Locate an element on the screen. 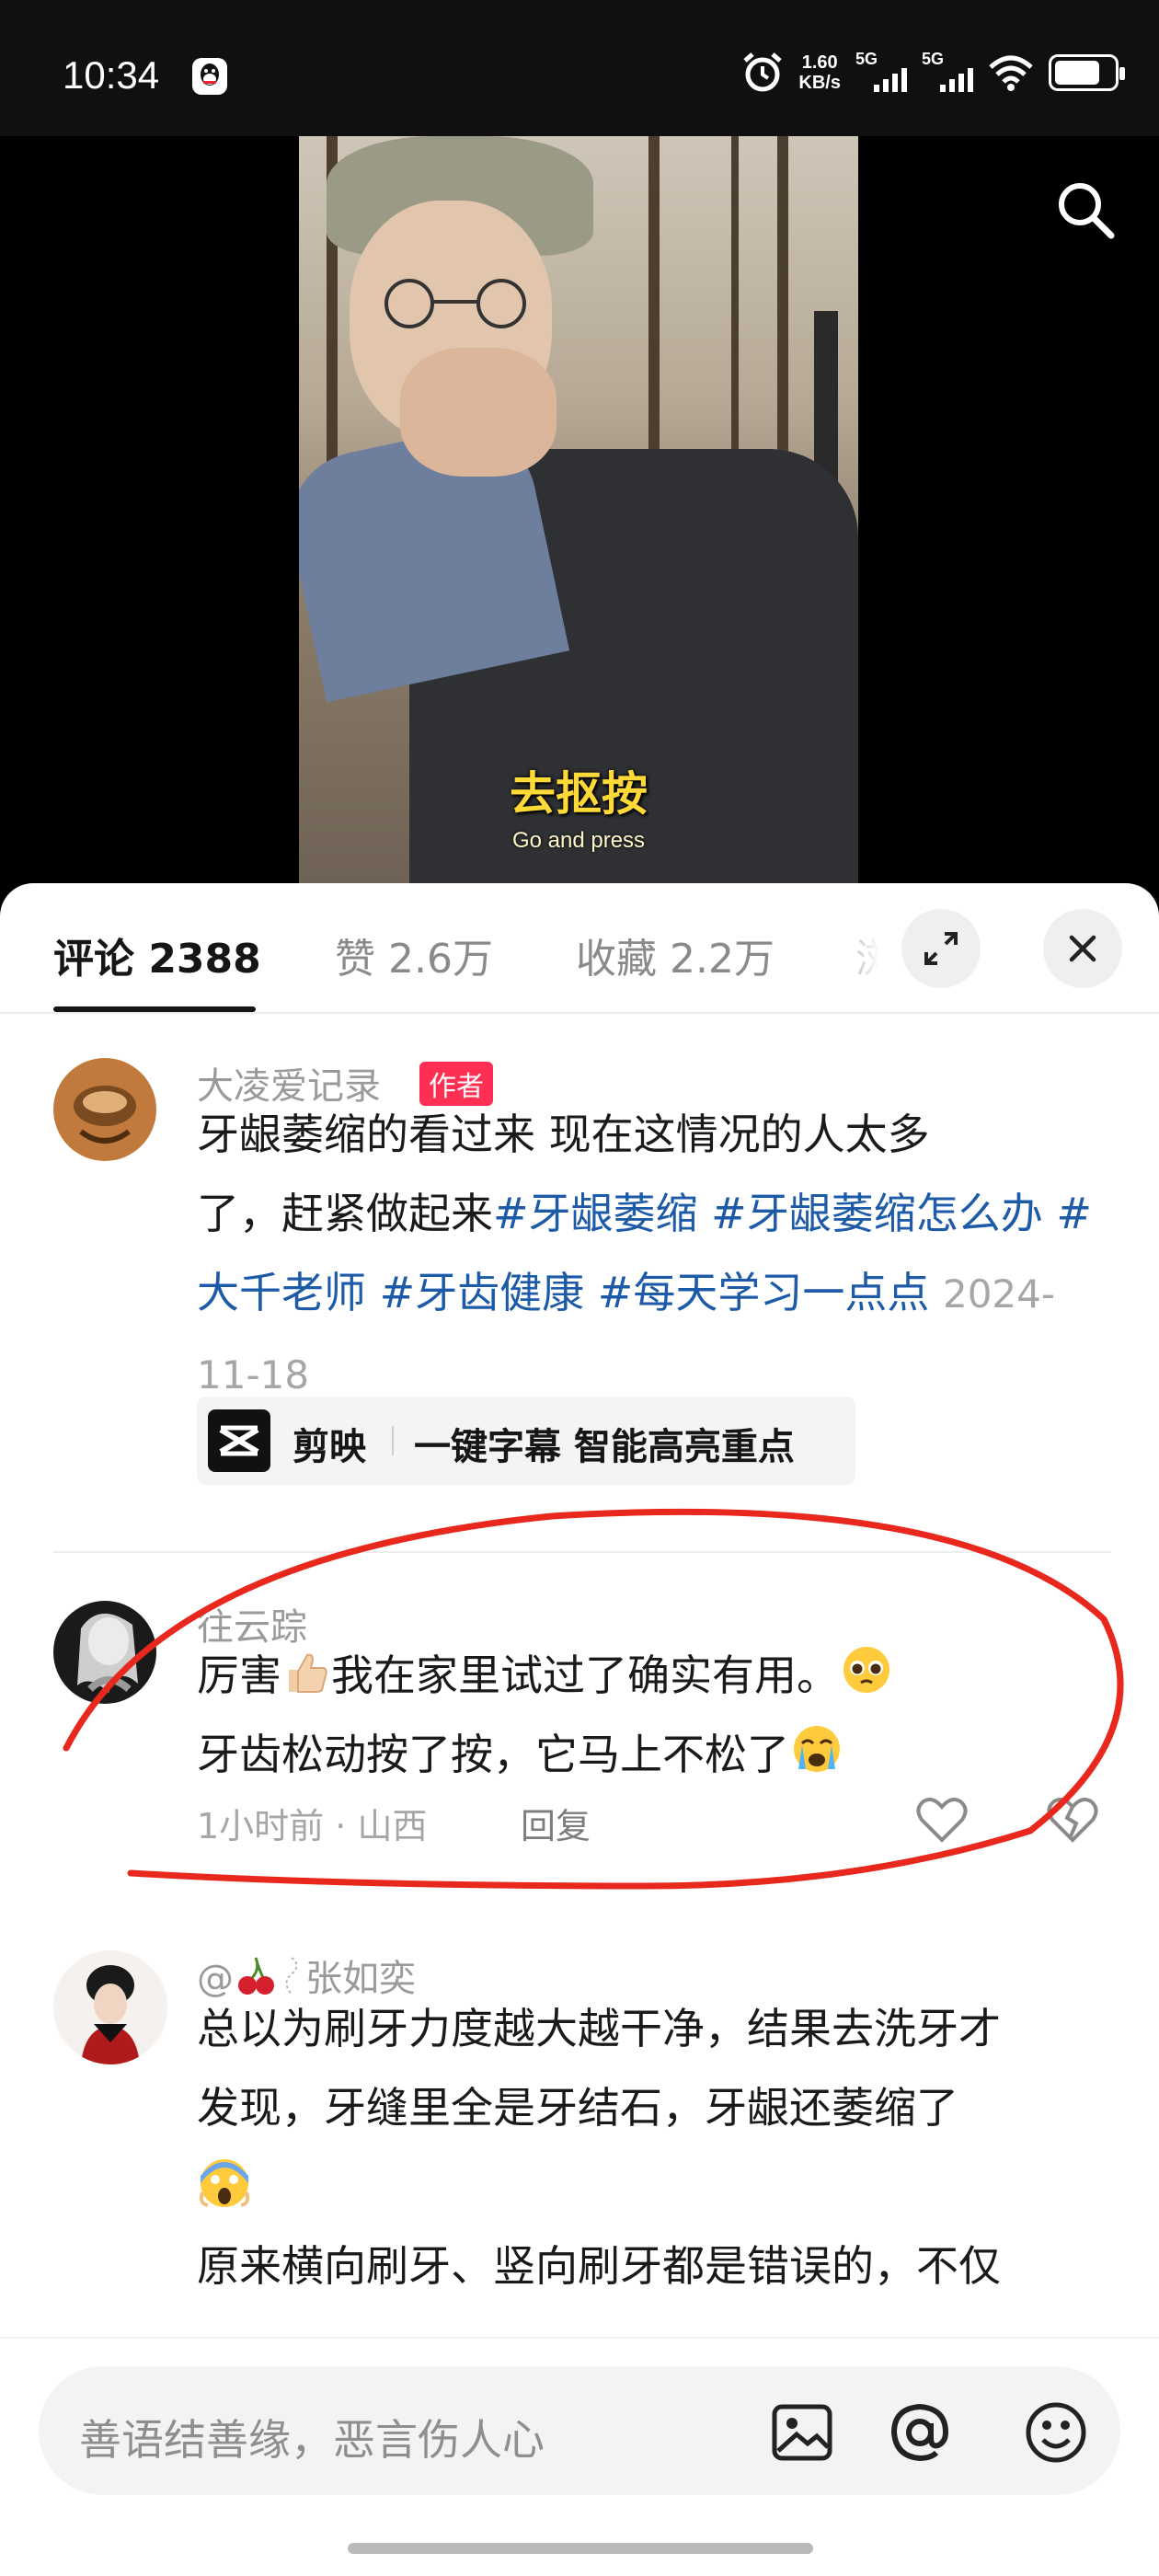 The height and width of the screenshot is (2576, 1159). qq-notification-icon is located at coordinates (209, 76).